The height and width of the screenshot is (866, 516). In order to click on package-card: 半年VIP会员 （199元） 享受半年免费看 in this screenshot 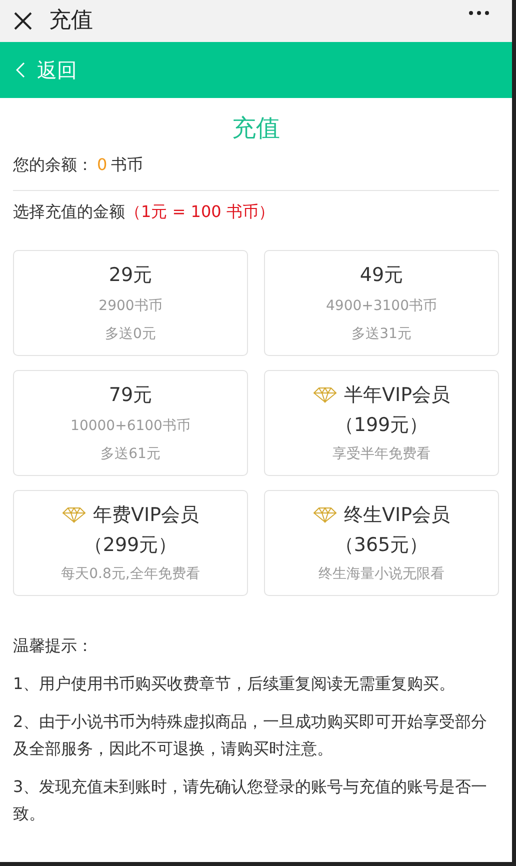, I will do `click(381, 423)`.